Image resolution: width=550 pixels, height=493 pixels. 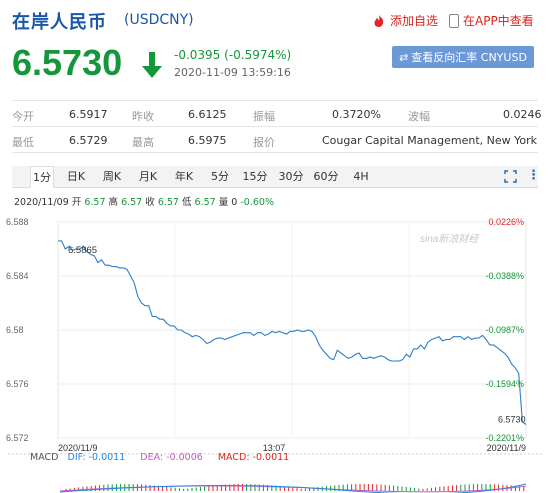 What do you see at coordinates (504, 384) in the screenshot?
I see `percent-tick-label: -0.1594%` at bounding box center [504, 384].